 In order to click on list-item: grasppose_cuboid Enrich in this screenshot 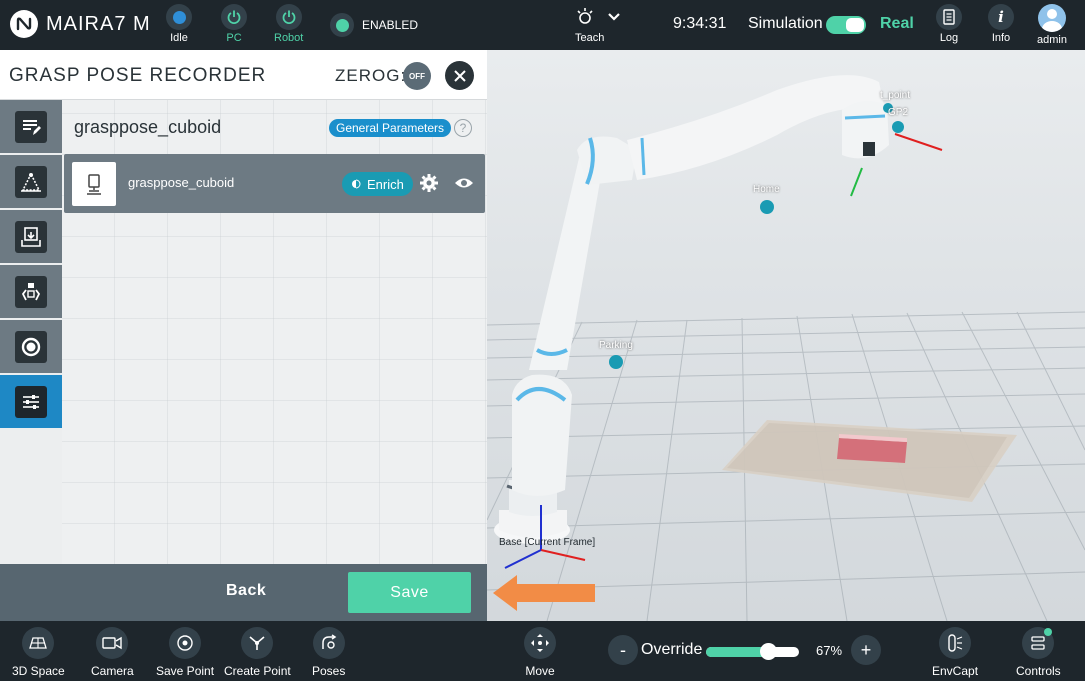, I will do `click(274, 183)`.